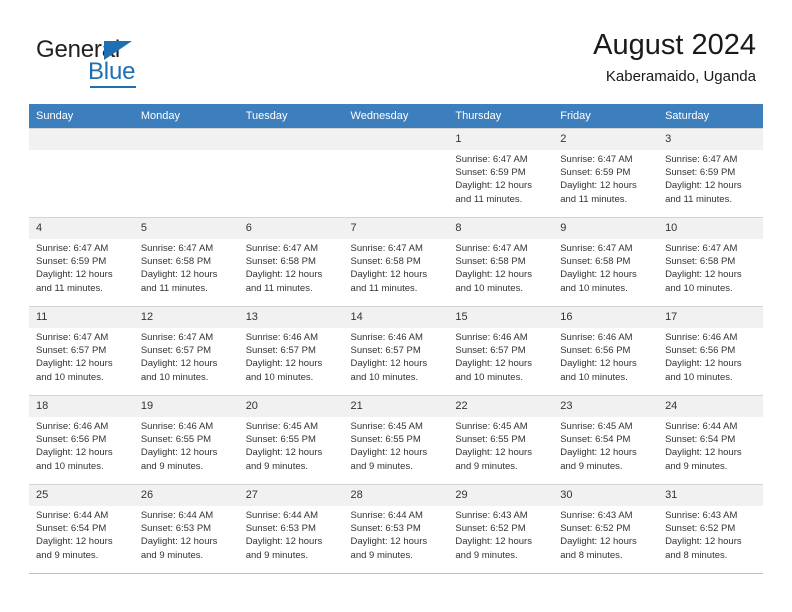 This screenshot has width=792, height=612. What do you see at coordinates (81, 495) in the screenshot?
I see `day-number: 25` at bounding box center [81, 495].